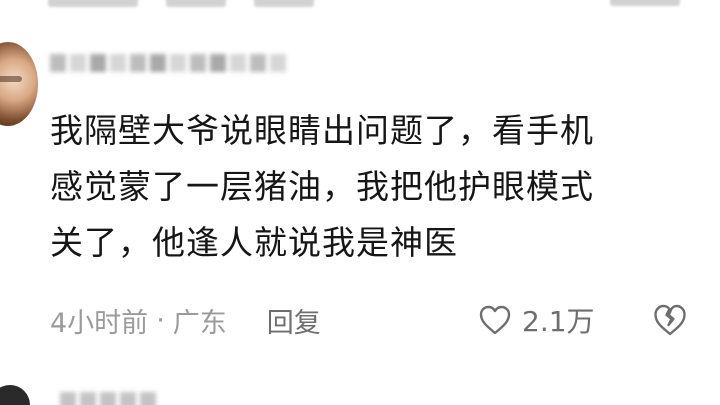 The image size is (720, 405). I want to click on next-comment-username, so click(108, 398).